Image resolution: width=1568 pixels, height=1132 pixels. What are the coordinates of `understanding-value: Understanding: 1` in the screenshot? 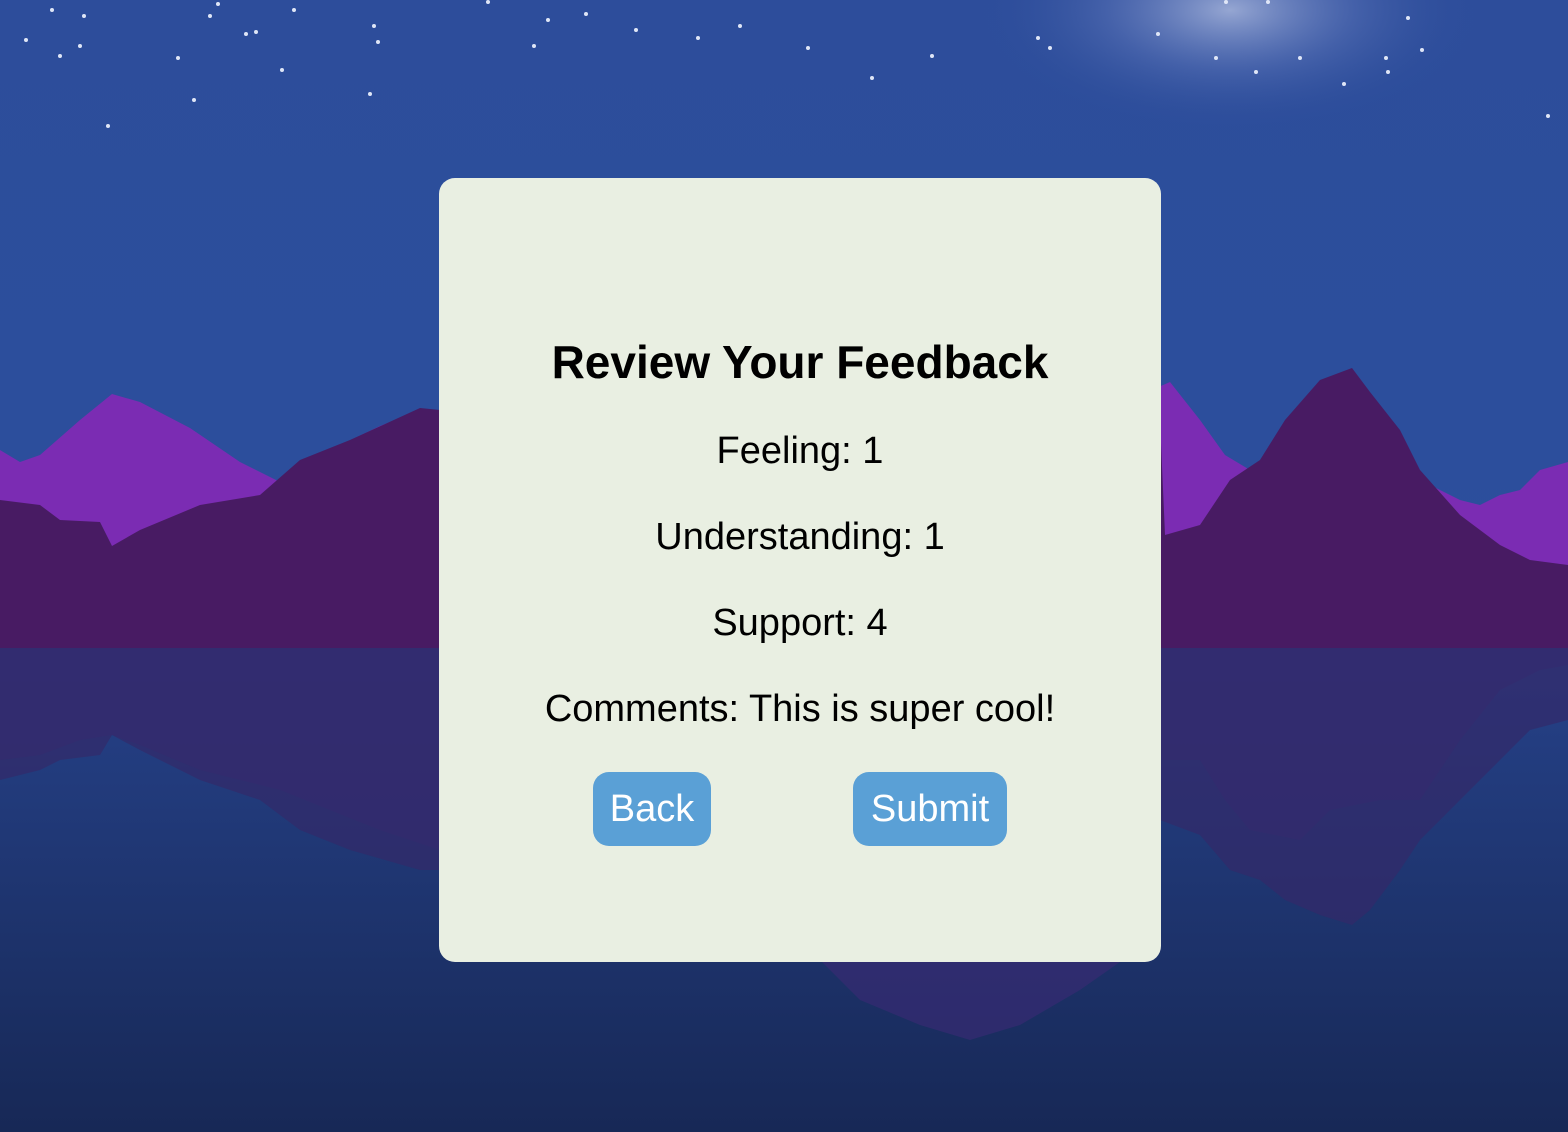 It's located at (800, 537).